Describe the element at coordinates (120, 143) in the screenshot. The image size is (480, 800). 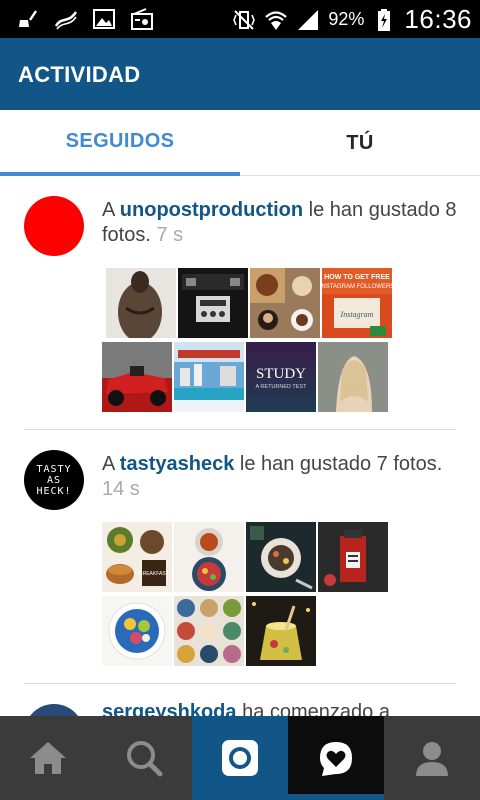
I see `tab-seguidos: SEGUIDOS` at that location.